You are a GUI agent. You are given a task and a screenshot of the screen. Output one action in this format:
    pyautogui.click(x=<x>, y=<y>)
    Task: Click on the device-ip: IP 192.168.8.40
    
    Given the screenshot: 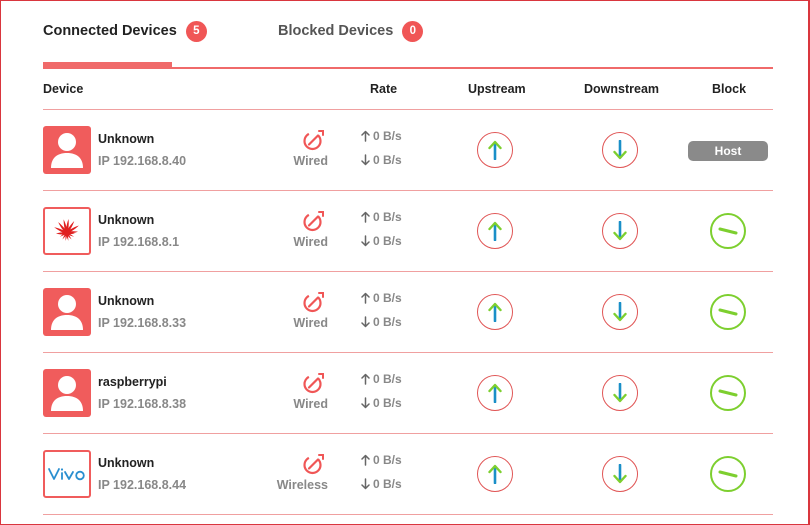 What is the action you would take?
    pyautogui.click(x=142, y=161)
    